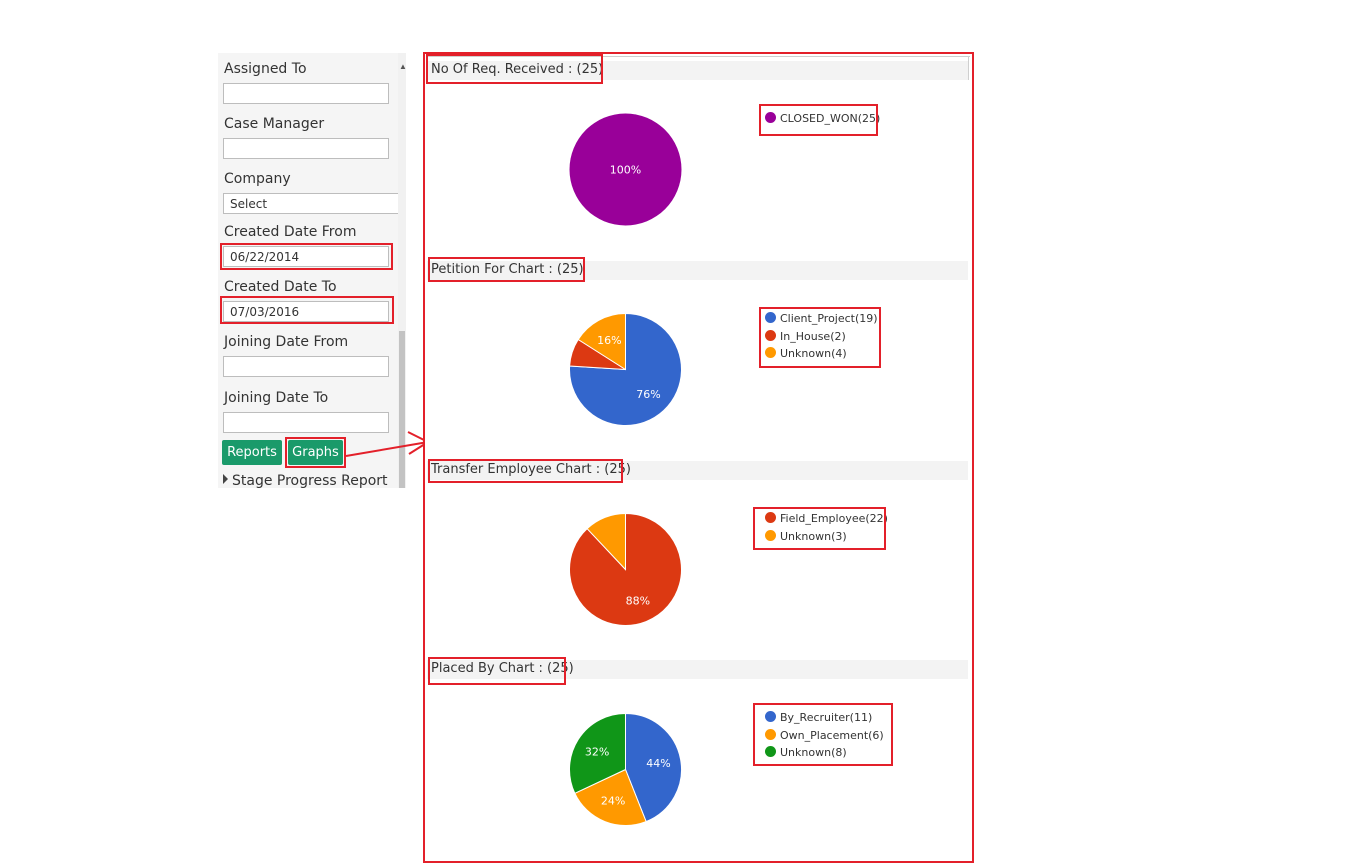 This screenshot has height=864, width=1361. I want to click on req-received-legend-highlight, so click(818, 120).